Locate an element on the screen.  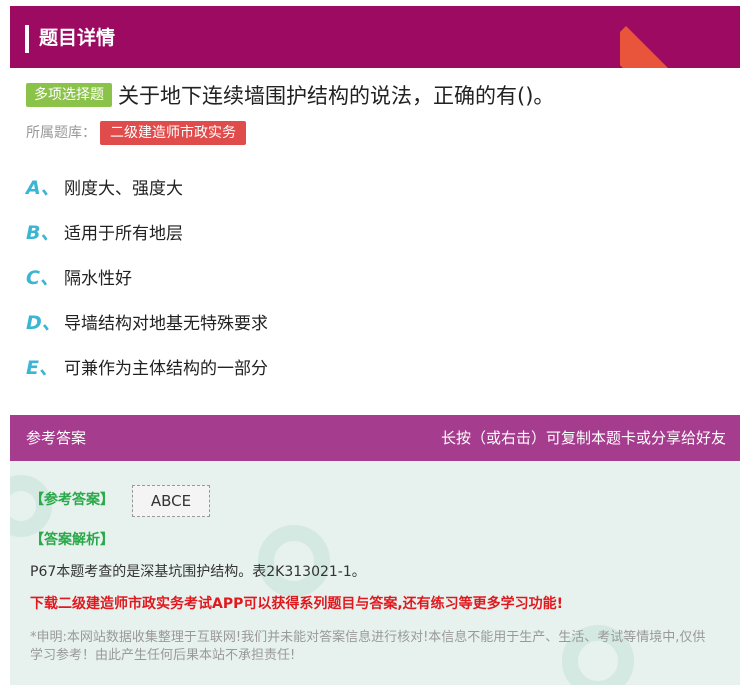
app-download-promo: 下载二级建造师市政实务考试APP可以获得系列题目与答案,还有练习等更多学习功能! is located at coordinates (296, 603).